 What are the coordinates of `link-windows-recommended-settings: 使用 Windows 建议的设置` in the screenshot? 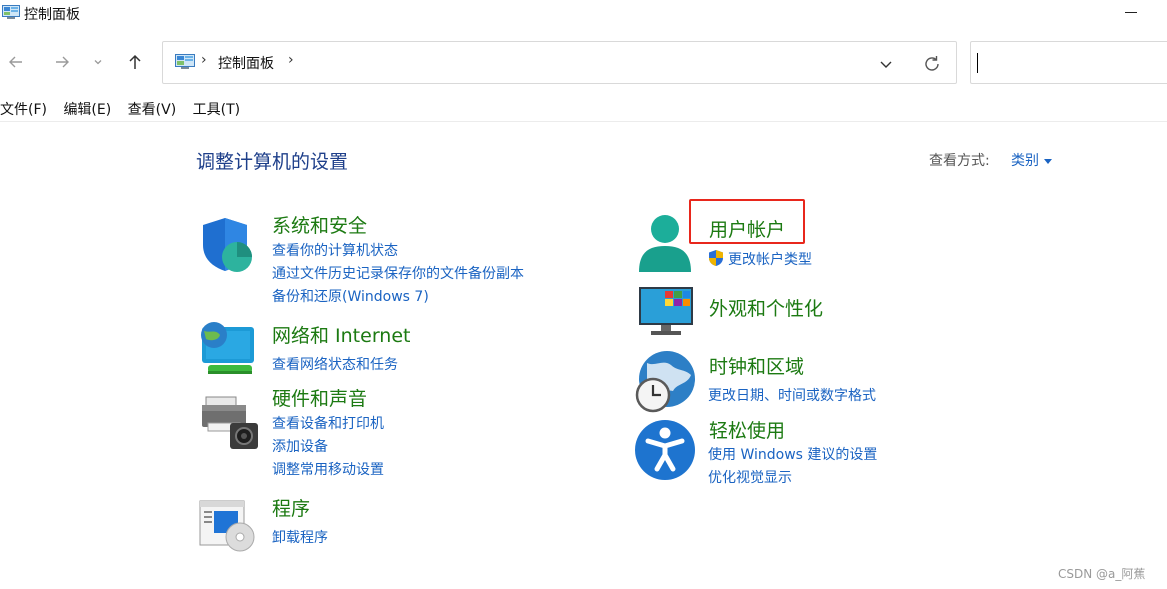 It's located at (792, 454).